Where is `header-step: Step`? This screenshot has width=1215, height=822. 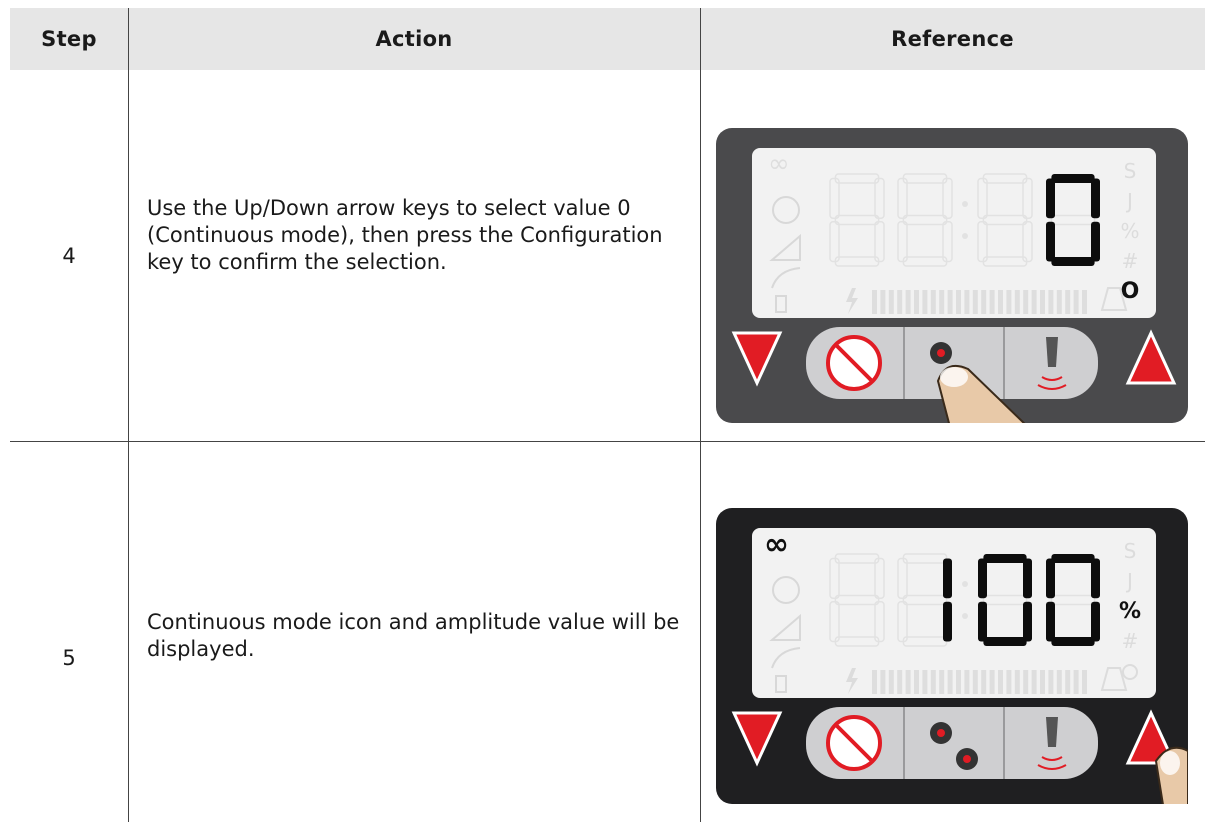 header-step: Step is located at coordinates (69, 39).